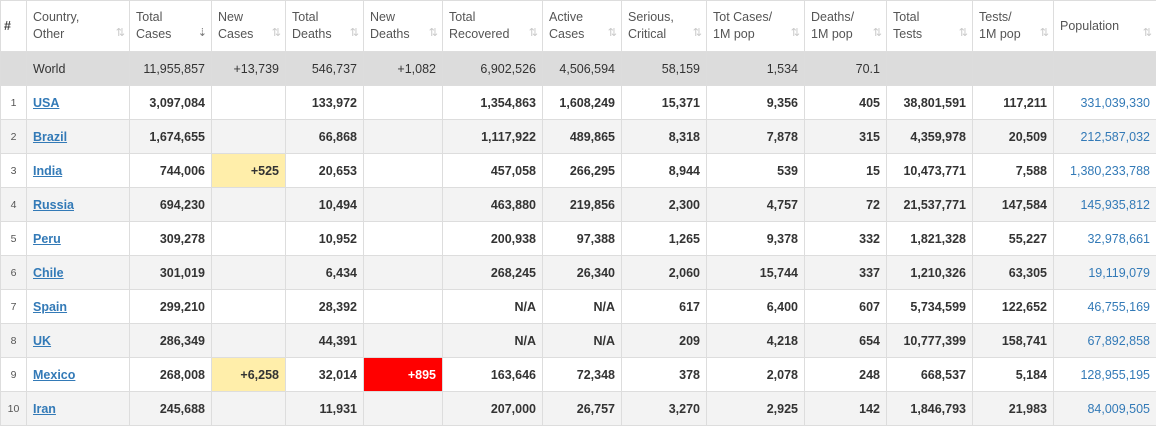 The image size is (1156, 426). Describe the element at coordinates (14, 375) in the screenshot. I see `cell-num: 9` at that location.